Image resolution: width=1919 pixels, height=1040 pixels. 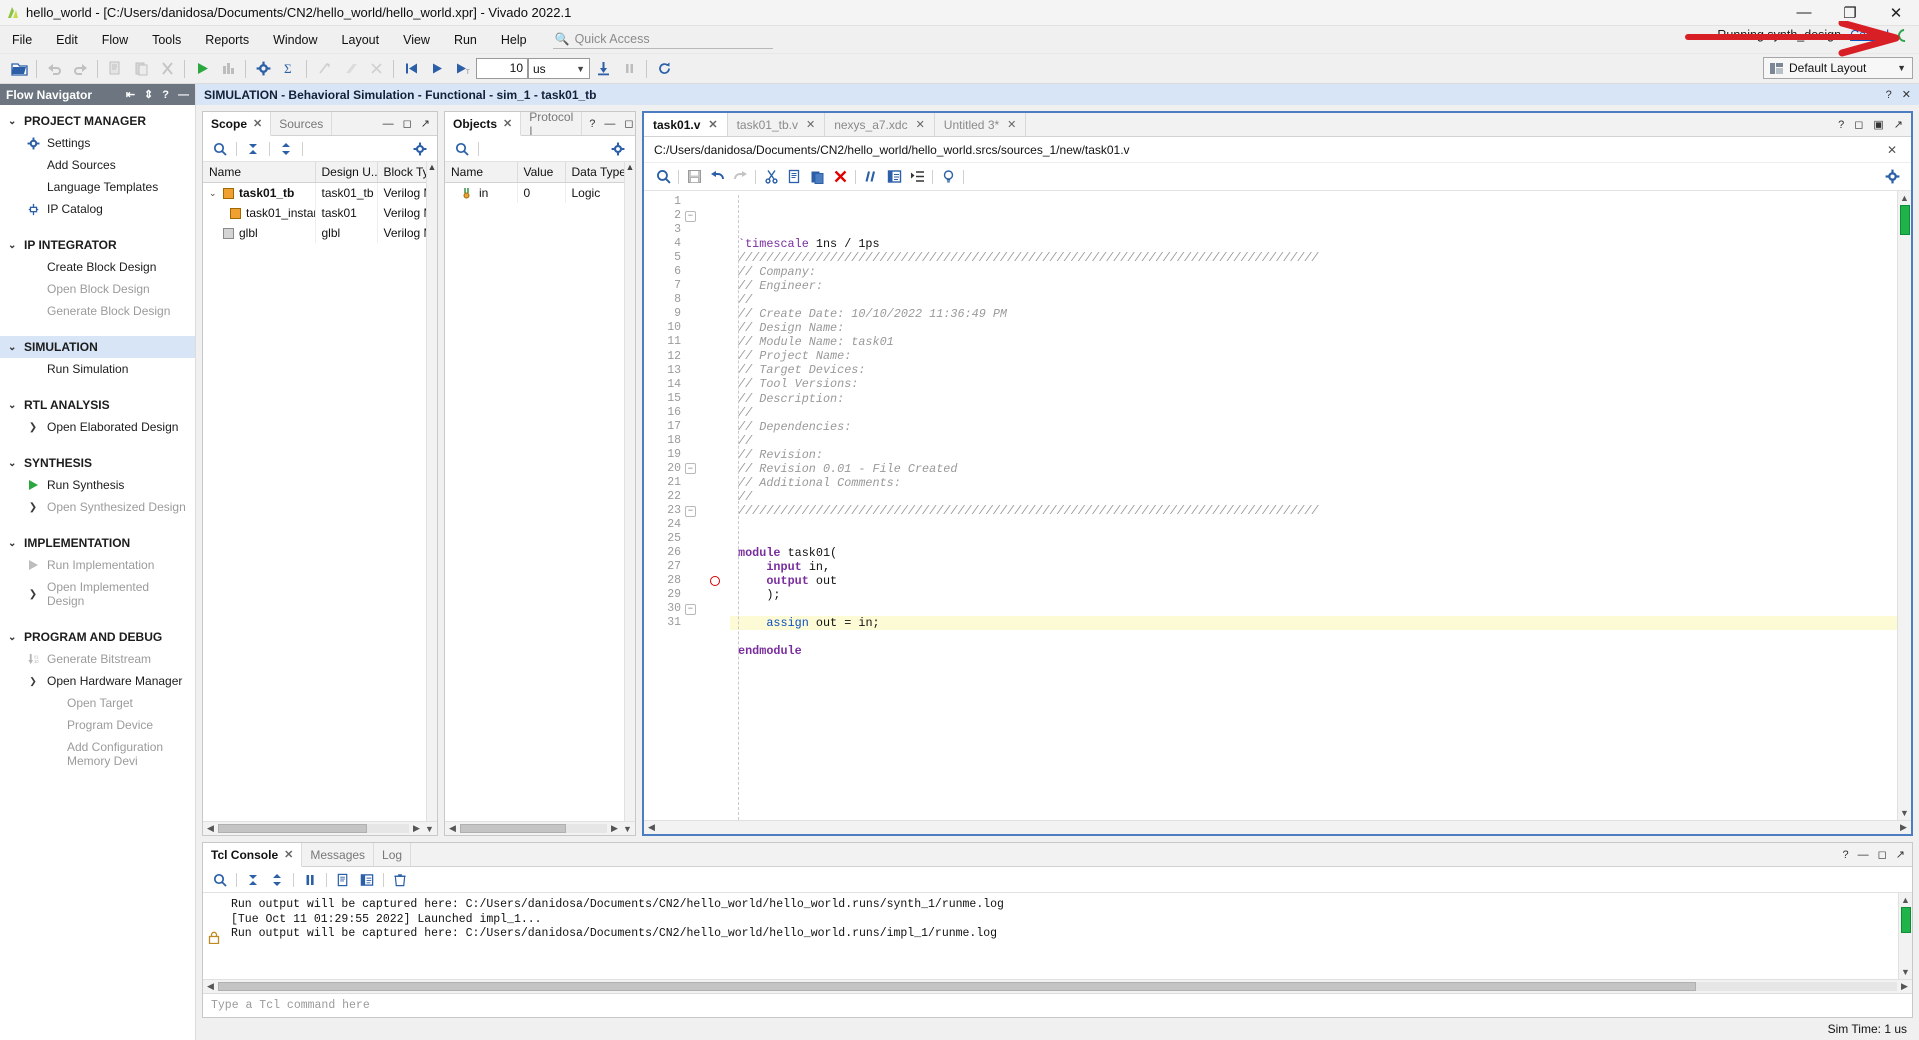 I want to click on scope-row-name: glbl, so click(x=259, y=233).